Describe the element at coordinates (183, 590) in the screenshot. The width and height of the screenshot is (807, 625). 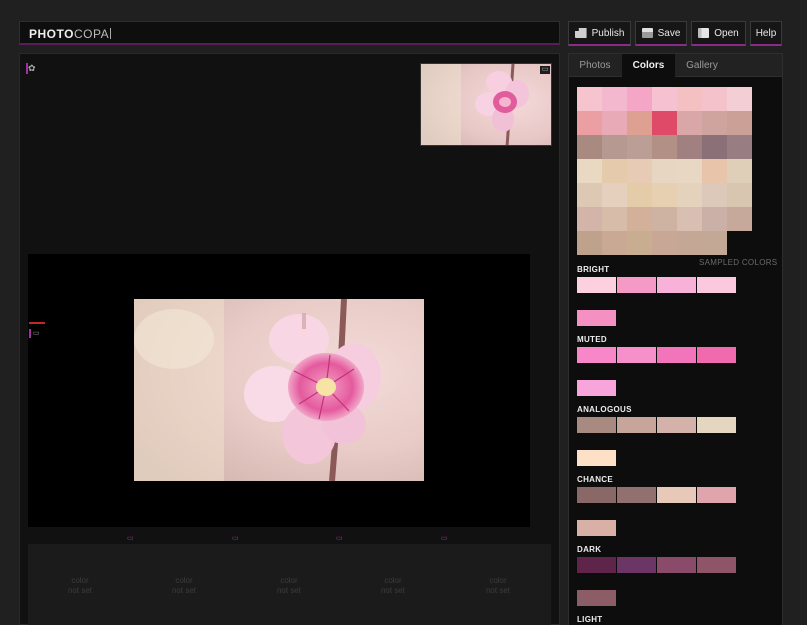
I see `slot-line2: not set` at that location.